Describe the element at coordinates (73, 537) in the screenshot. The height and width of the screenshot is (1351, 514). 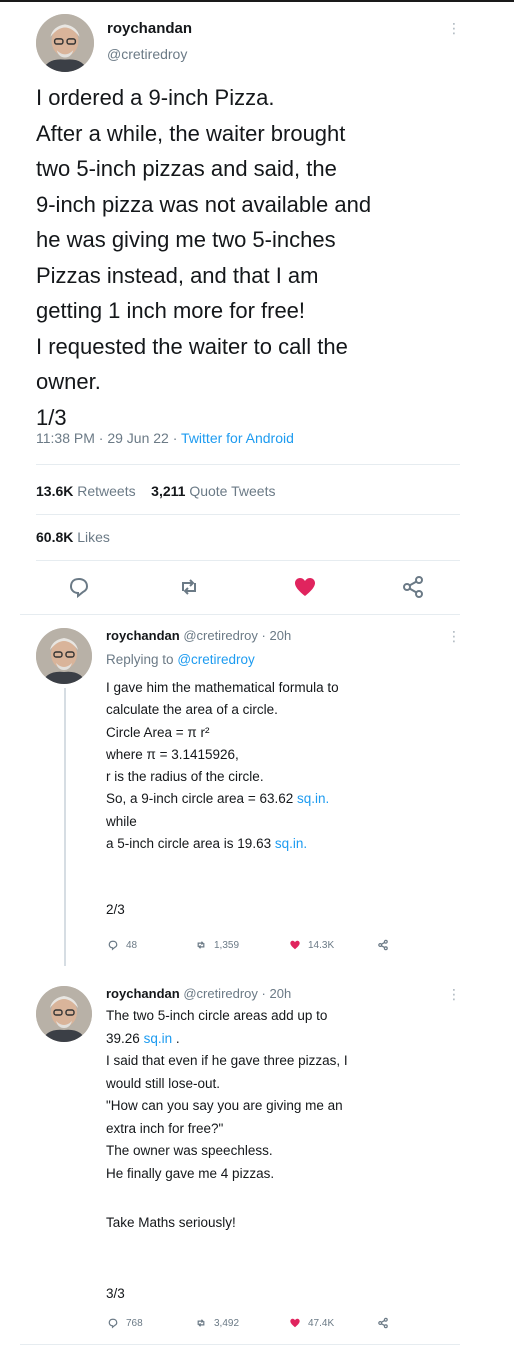
I see `likes-stat: 60.8K Likes` at that location.